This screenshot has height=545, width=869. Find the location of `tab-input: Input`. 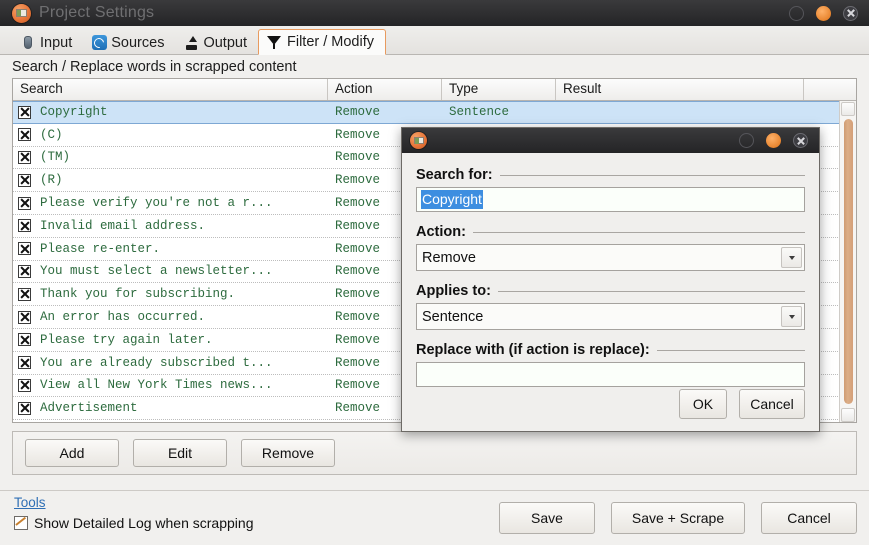

tab-input: Input is located at coordinates (47, 42).